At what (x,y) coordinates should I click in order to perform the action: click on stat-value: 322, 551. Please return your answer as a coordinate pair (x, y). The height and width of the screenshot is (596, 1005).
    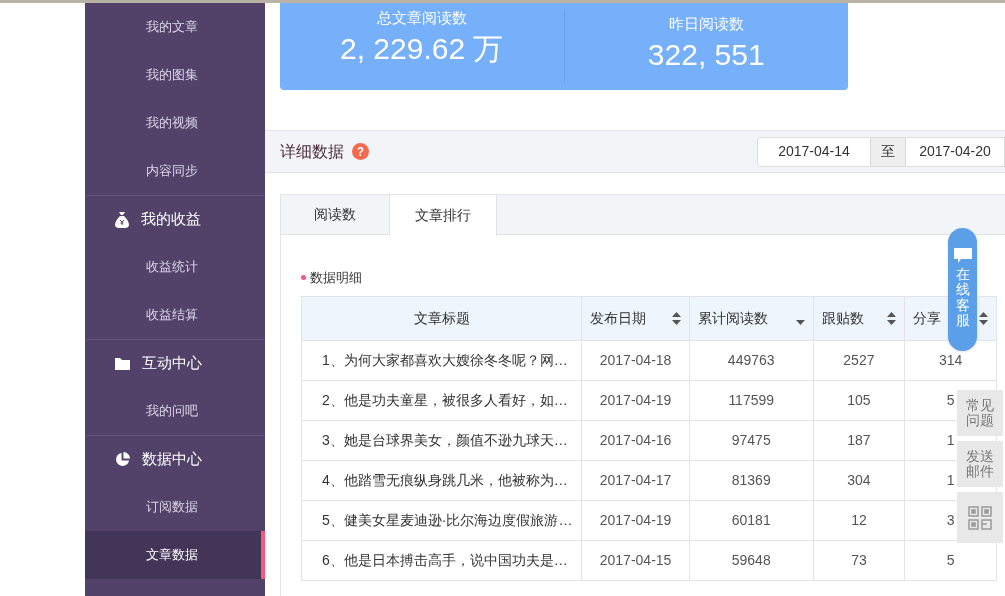
    Looking at the image, I should click on (706, 54).